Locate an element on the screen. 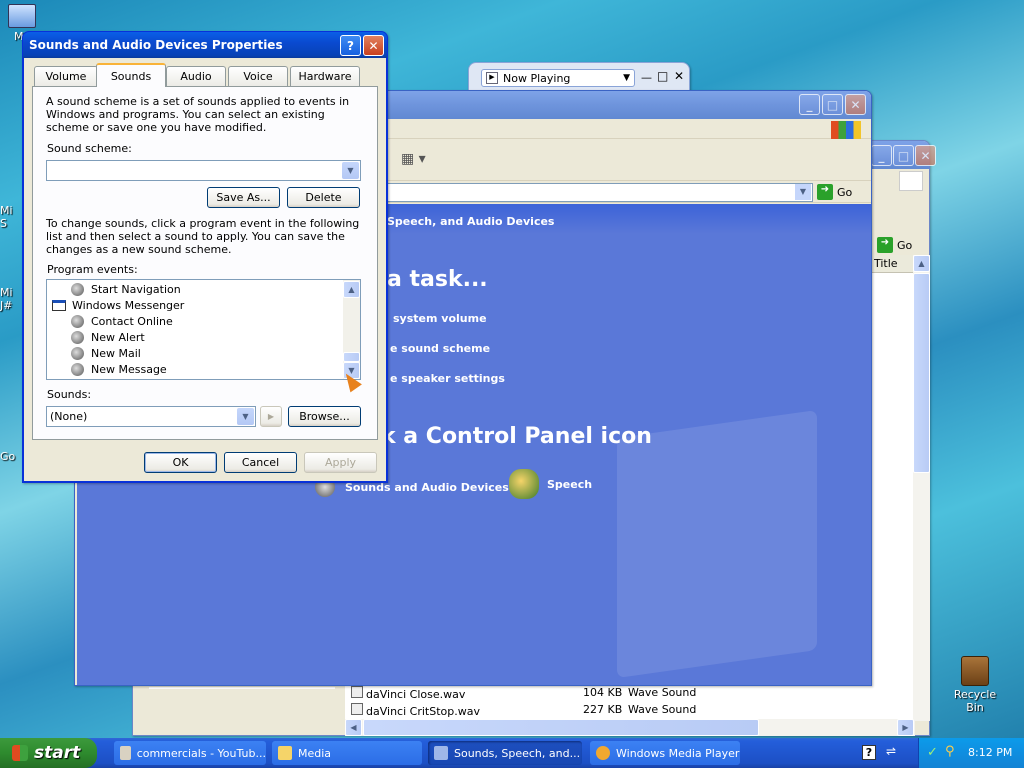 Image resolution: width=1024 pixels, height=768 pixels. now-playing-dropdown: ▶ Now Playing ▼ is located at coordinates (558, 78).